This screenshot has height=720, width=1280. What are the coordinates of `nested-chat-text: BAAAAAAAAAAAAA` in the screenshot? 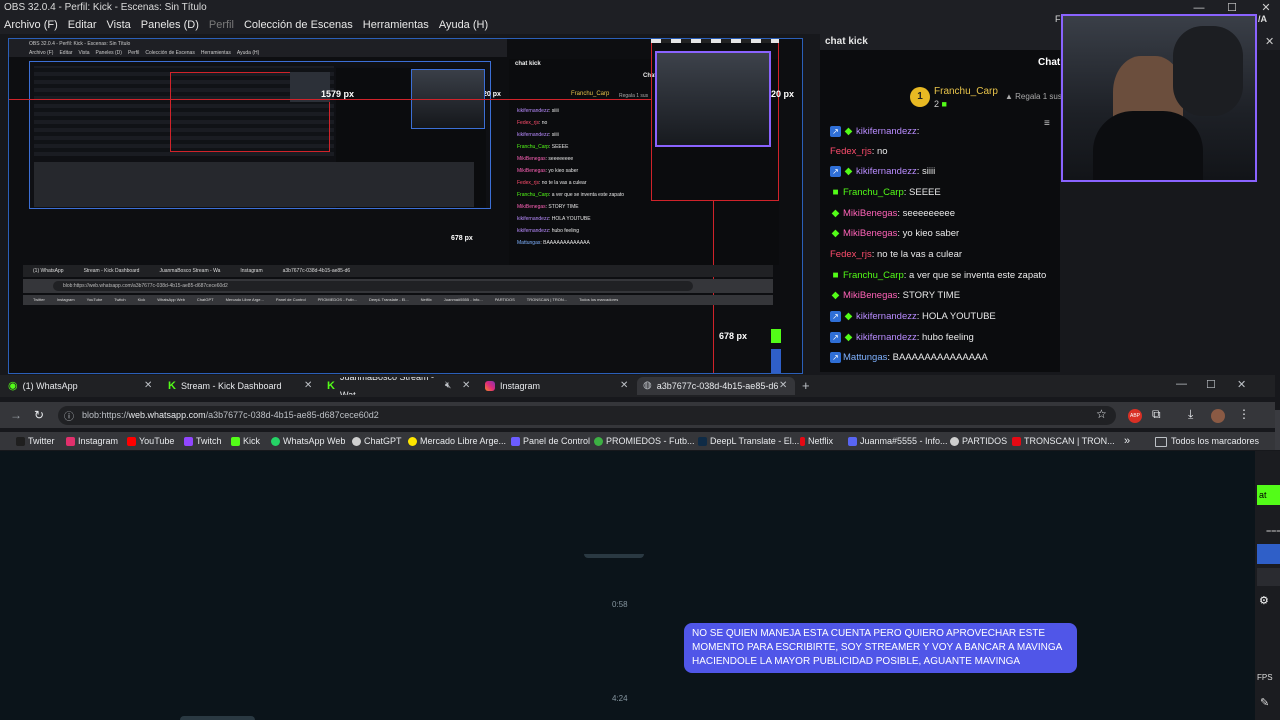 It's located at (566, 243).